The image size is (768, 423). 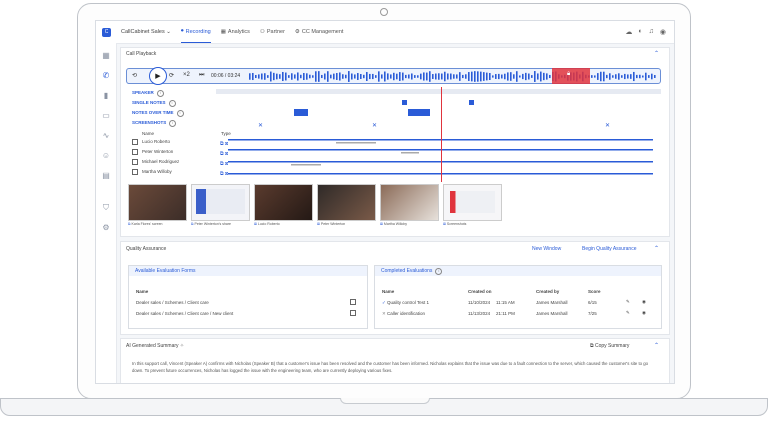 What do you see at coordinates (106, 227) in the screenshot?
I see `settings-icon: ⚙` at bounding box center [106, 227].